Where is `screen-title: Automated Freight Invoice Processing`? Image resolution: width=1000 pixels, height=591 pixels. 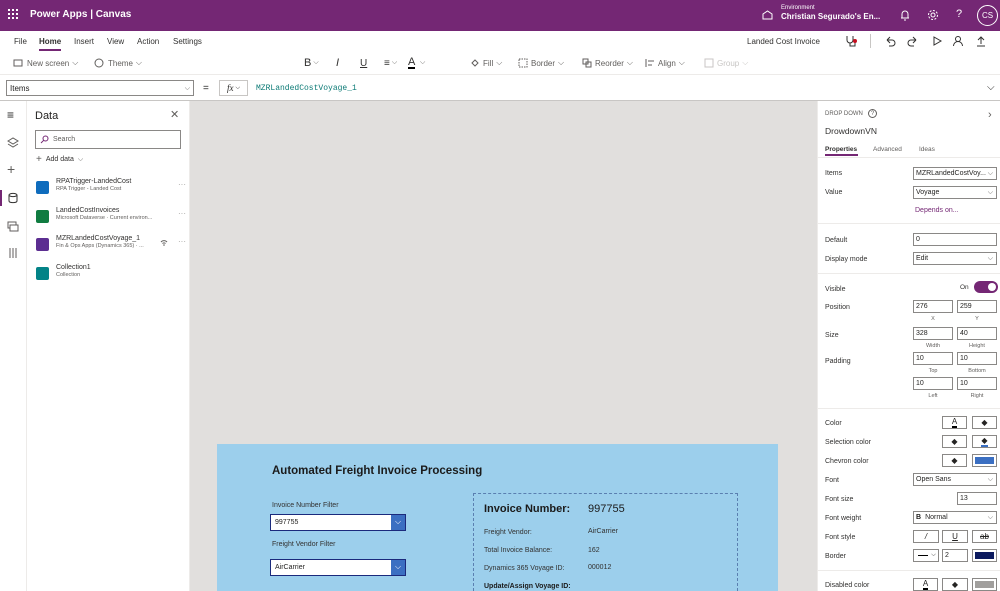
screen-title: Automated Freight Invoice Processing is located at coordinates (377, 471).